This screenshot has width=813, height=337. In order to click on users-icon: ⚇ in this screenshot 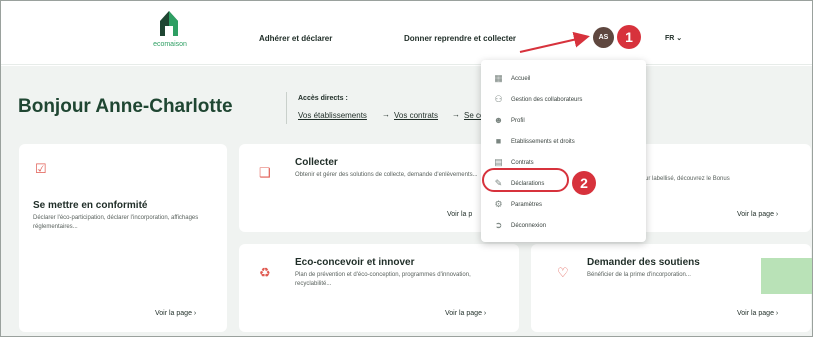, I will do `click(498, 99)`.